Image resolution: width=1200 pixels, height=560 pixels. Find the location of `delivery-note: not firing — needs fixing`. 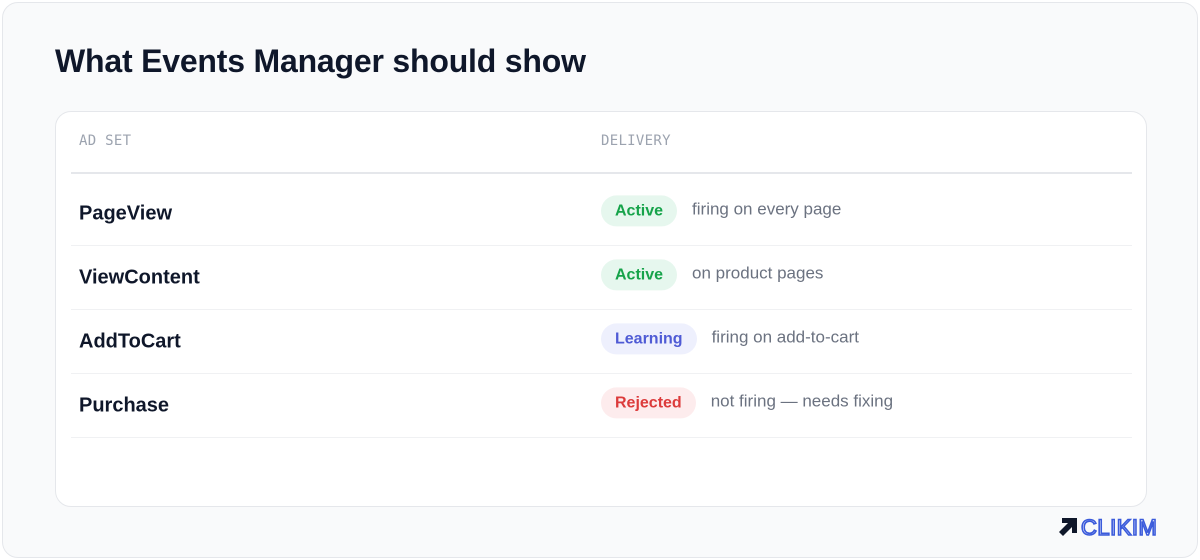

delivery-note: not firing — needs fixing is located at coordinates (802, 401).